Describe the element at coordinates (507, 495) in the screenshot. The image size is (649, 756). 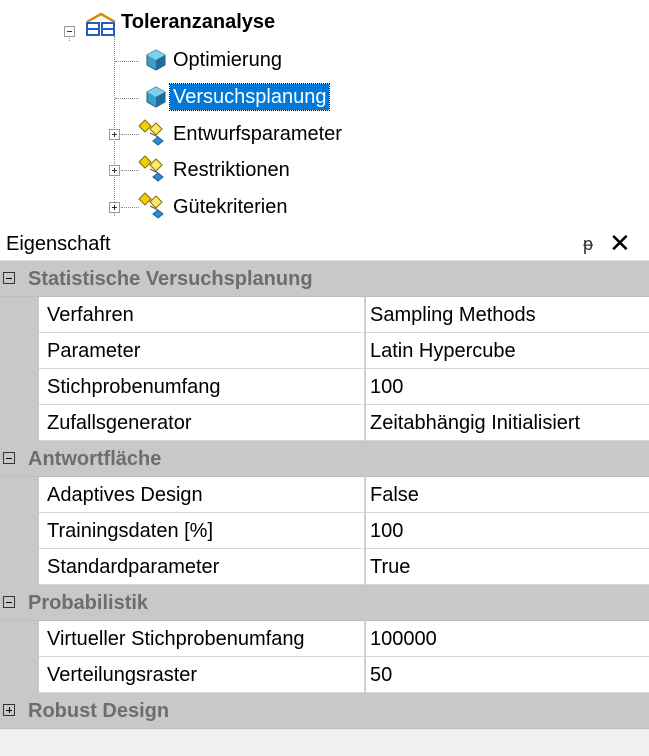
I see `property-value-cell: False` at that location.